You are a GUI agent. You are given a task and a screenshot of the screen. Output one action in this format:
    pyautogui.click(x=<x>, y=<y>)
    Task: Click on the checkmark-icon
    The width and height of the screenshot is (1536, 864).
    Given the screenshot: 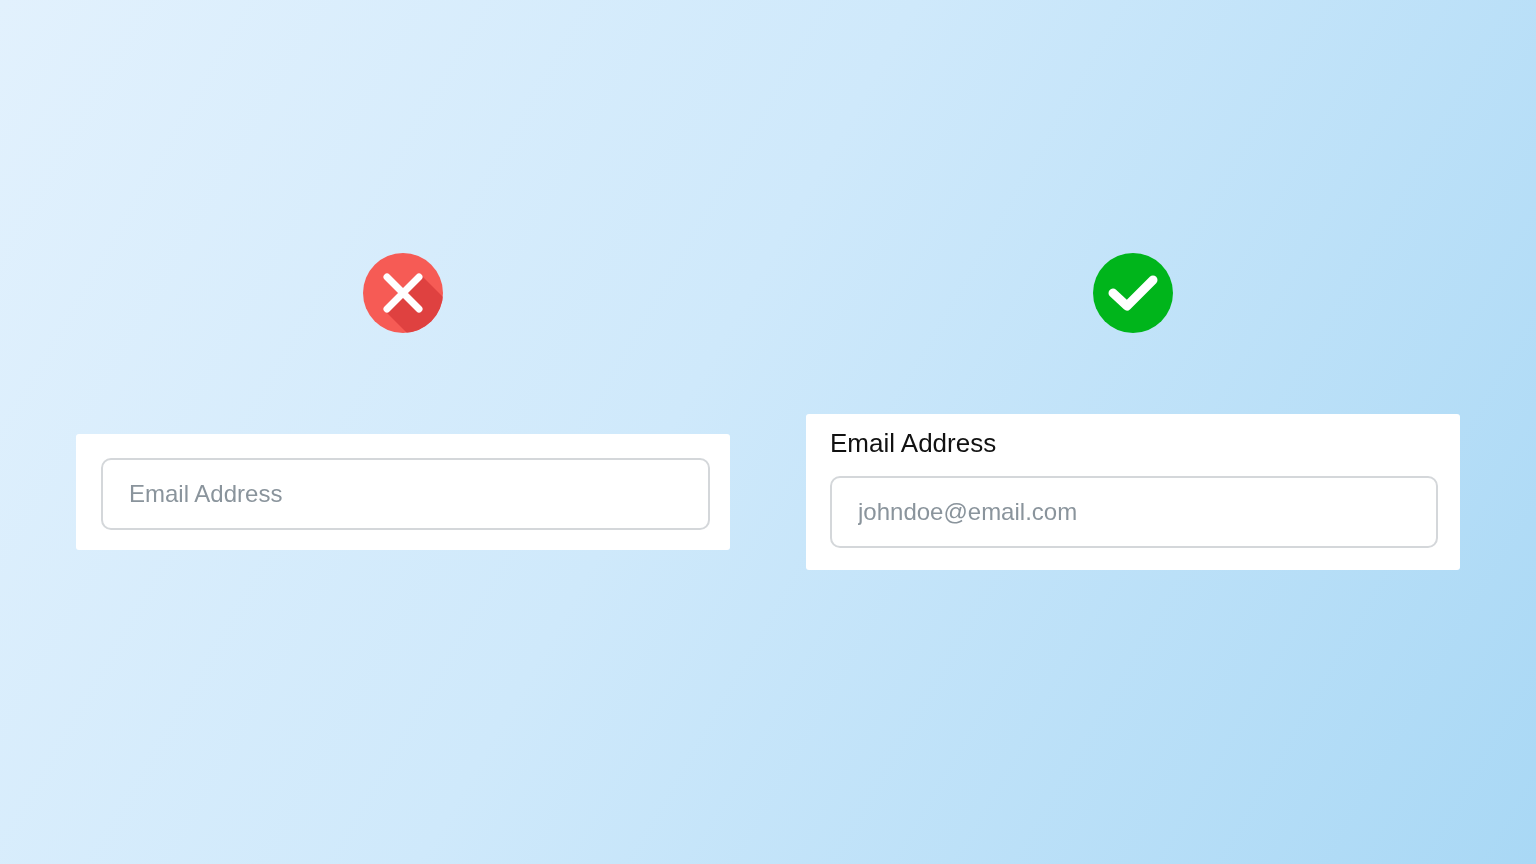 What is the action you would take?
    pyautogui.click(x=1133, y=293)
    